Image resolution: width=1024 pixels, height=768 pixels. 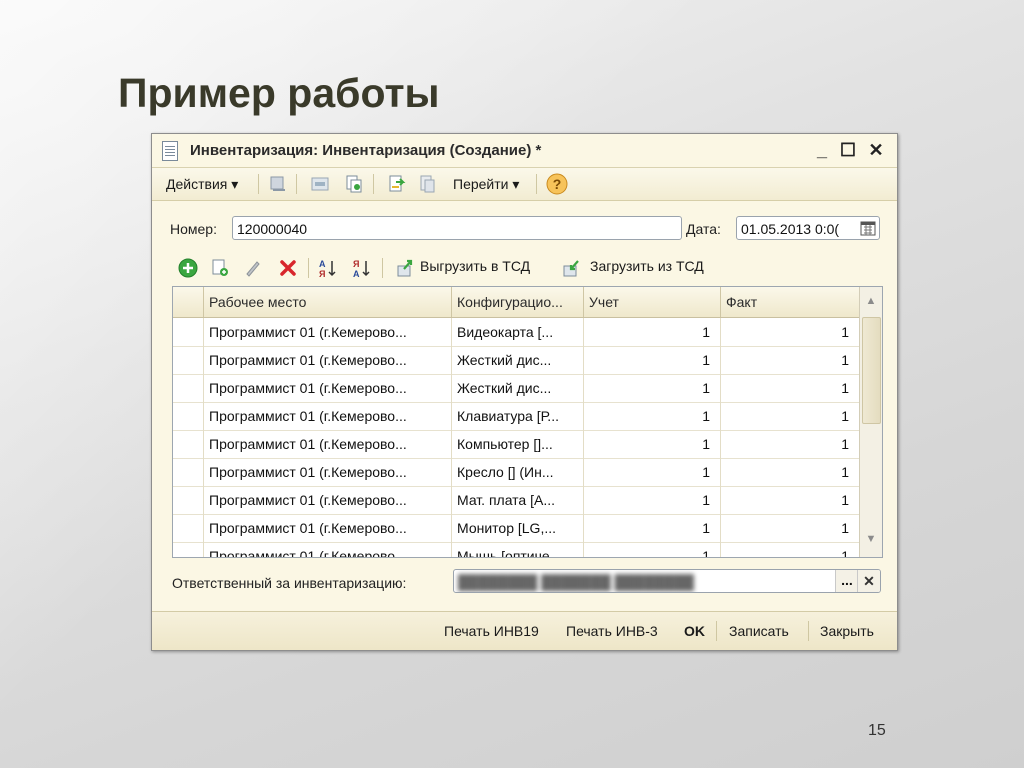 I want to click on svg-text: Я, so click(x=322, y=273).